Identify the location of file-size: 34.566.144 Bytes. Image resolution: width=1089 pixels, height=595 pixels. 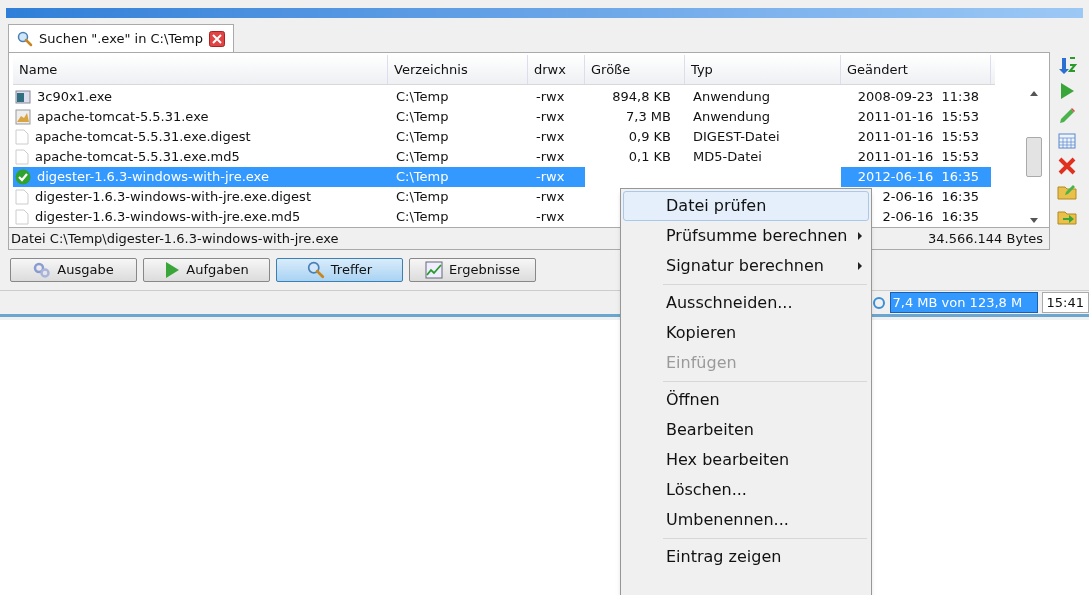
(985, 238).